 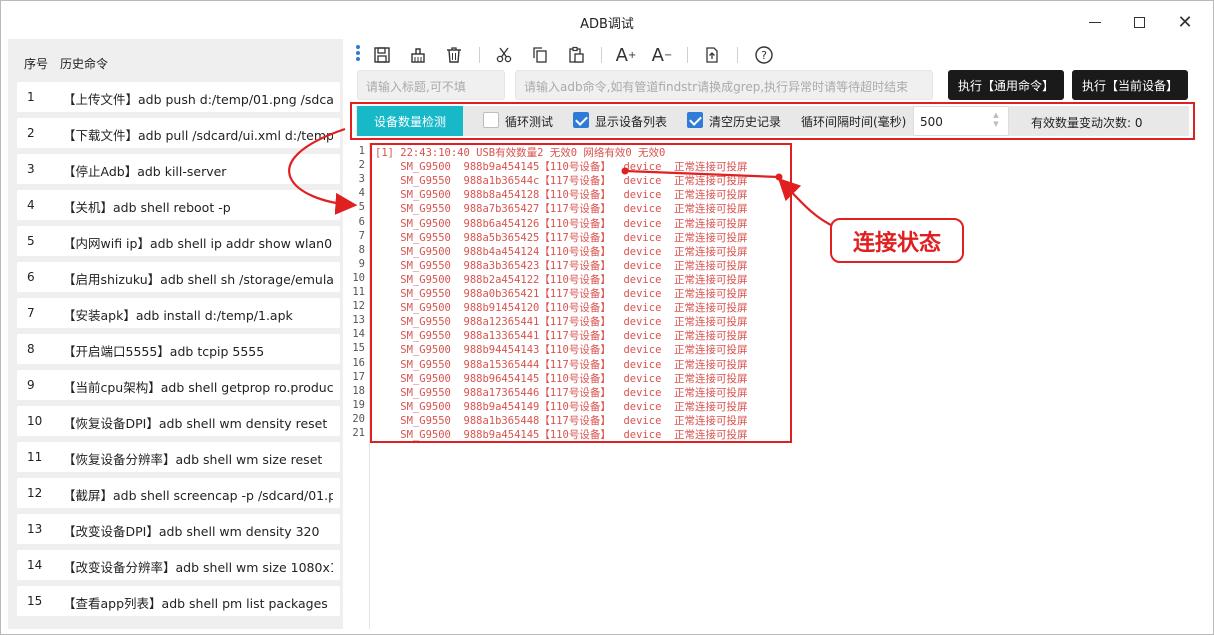 I want to click on close-button: ✕, so click(x=1185, y=22).